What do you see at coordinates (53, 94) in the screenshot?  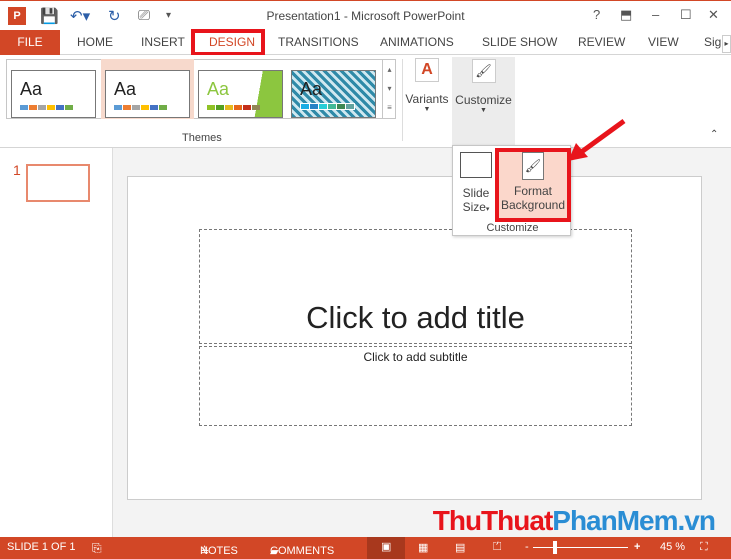 I see `theme-office: Aa` at bounding box center [53, 94].